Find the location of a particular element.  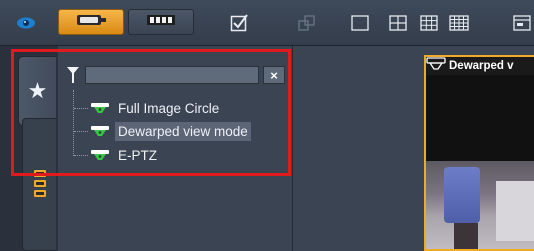

tree-item-label: Dewarped view mode is located at coordinates (183, 131).